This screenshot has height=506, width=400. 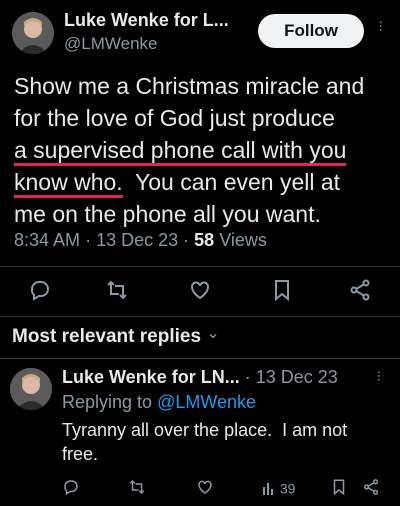 I want to click on tweet-text-line: Show me a Christmas miracle and, so click(x=189, y=86).